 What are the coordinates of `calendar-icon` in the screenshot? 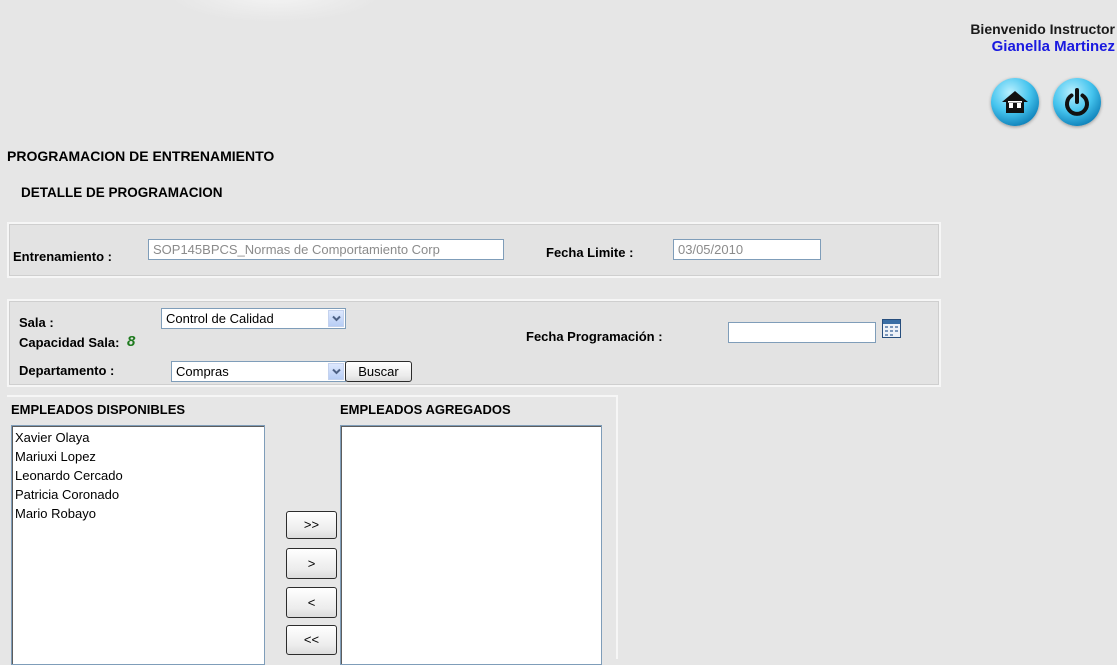 It's located at (891, 328).